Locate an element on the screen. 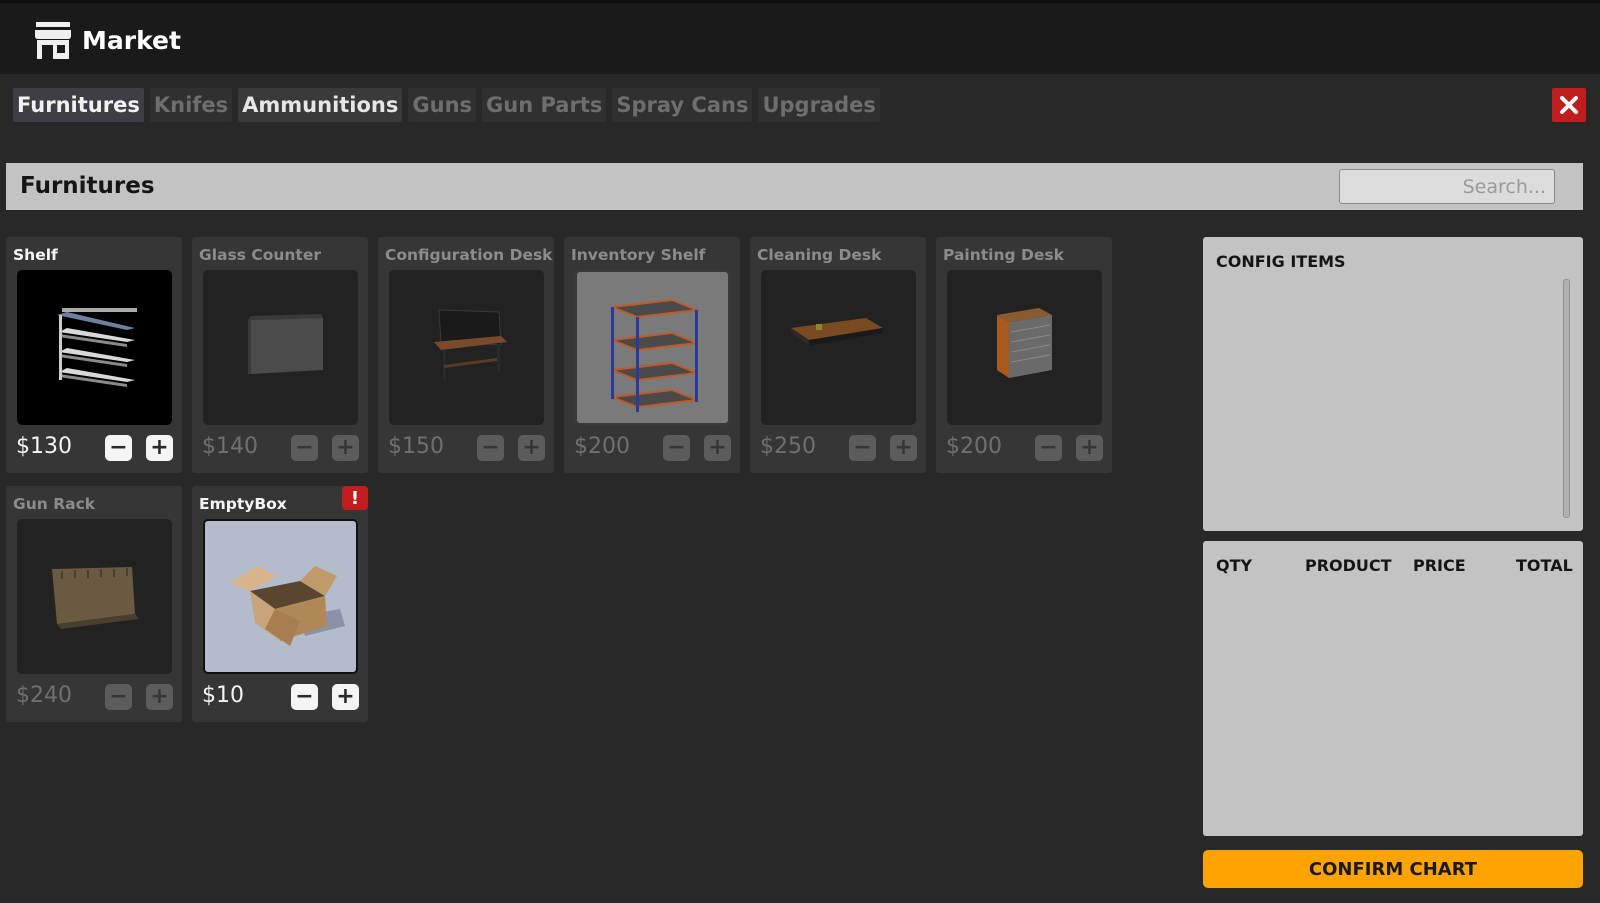  section-header: Furnitures is located at coordinates (794, 186).